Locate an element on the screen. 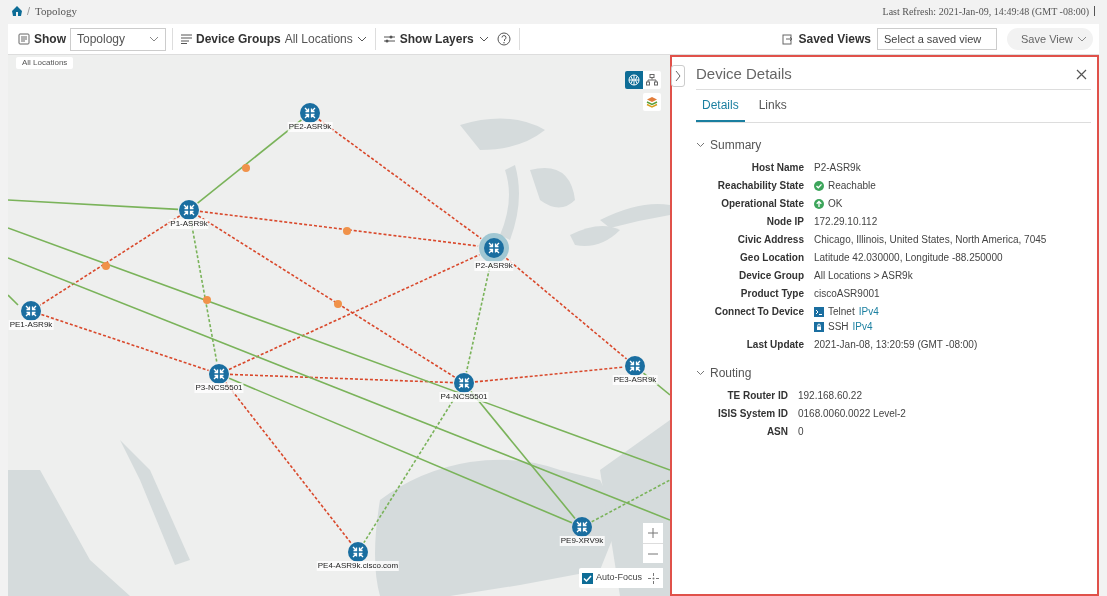  node-label: P2-ASR9k is located at coordinates (494, 266).